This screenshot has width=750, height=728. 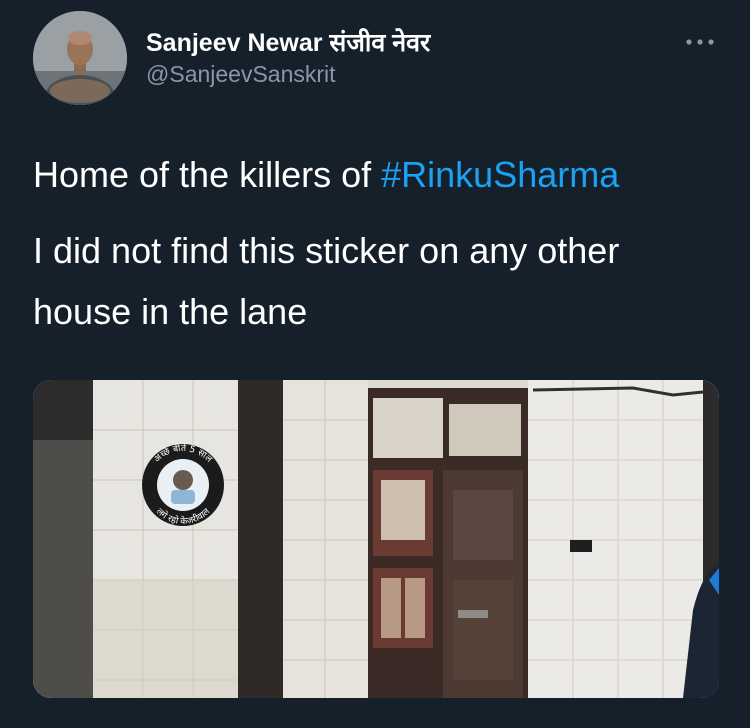 I want to click on user-avatar-icon, so click(x=80, y=58).